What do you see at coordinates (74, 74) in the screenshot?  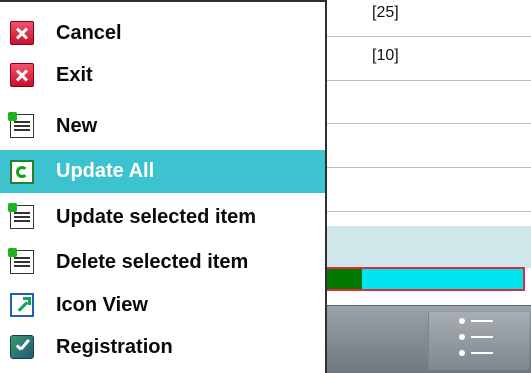 I see `menu-item-label: Exit` at bounding box center [74, 74].